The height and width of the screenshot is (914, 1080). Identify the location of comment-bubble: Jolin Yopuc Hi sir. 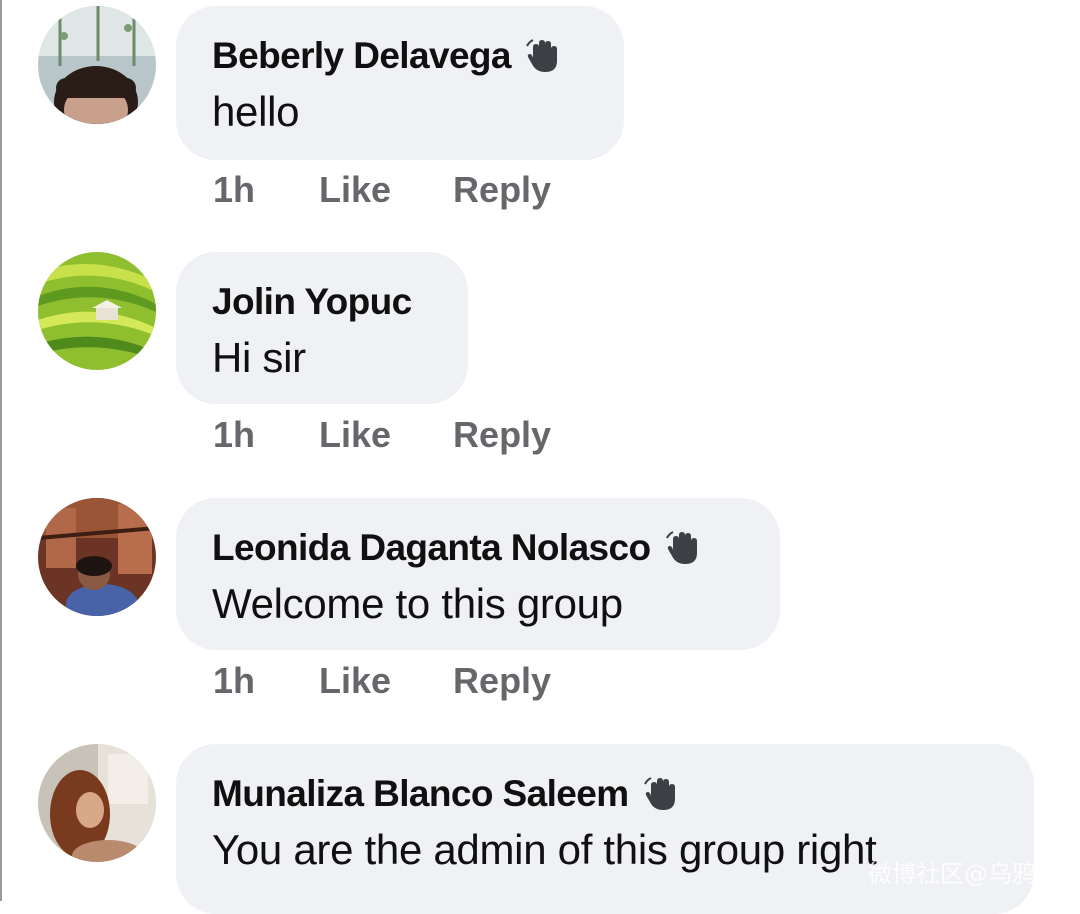
(322, 328).